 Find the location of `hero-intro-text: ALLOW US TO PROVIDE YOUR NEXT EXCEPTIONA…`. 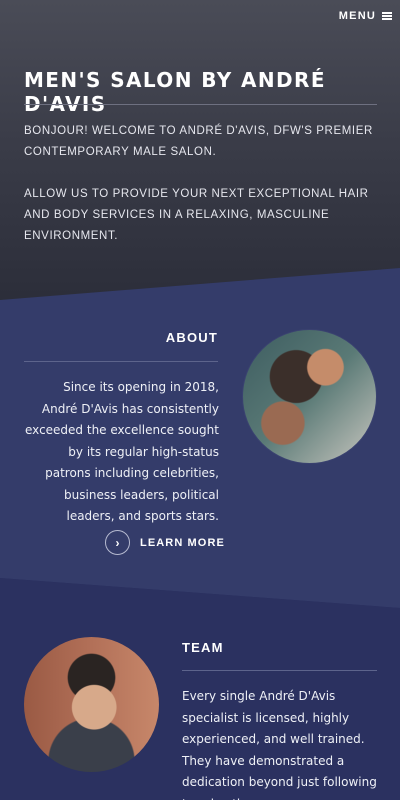

hero-intro-text: ALLOW US TO PROVIDE YOUR NEXT EXCEPTIONA… is located at coordinates (196, 215).